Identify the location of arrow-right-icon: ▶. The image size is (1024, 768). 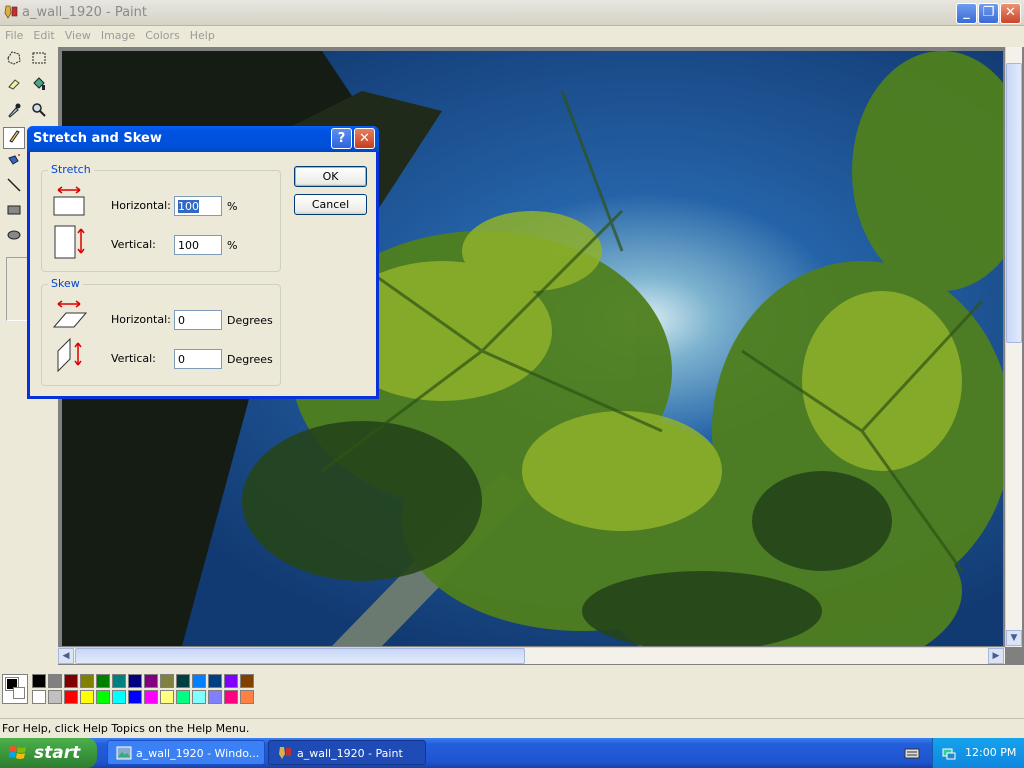
(996, 656).